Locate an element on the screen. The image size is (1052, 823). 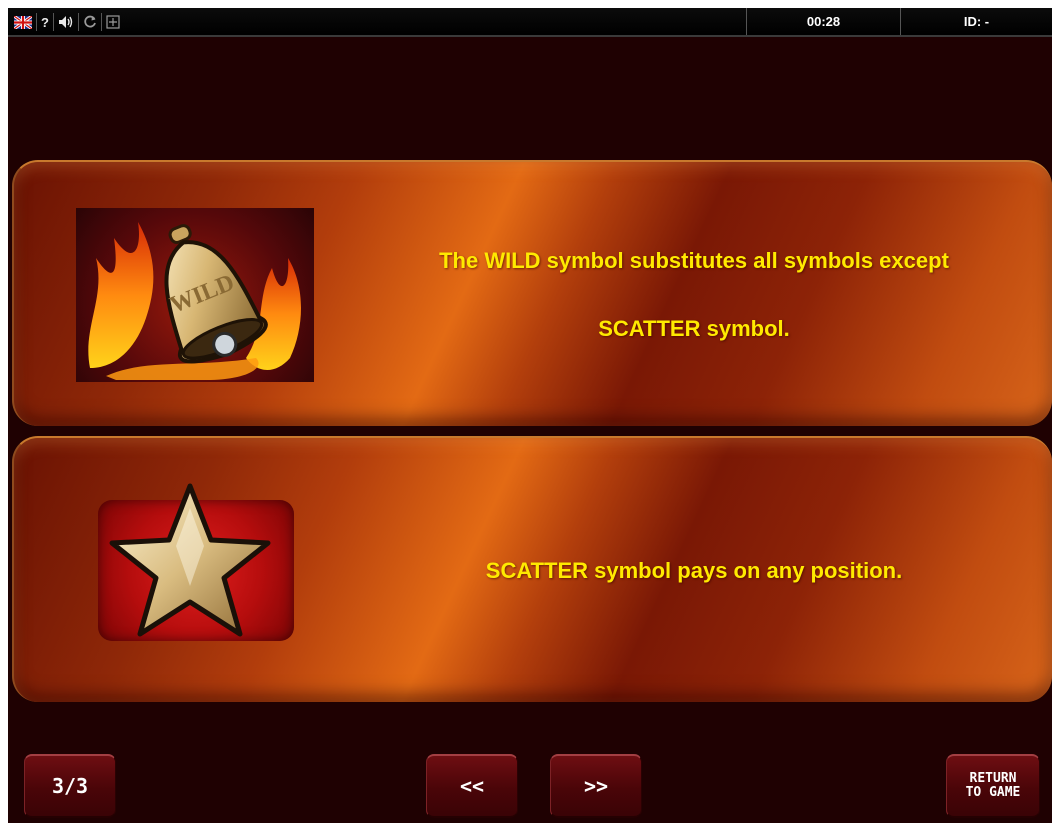
toolbar-icons: ? is located at coordinates (67, 22).